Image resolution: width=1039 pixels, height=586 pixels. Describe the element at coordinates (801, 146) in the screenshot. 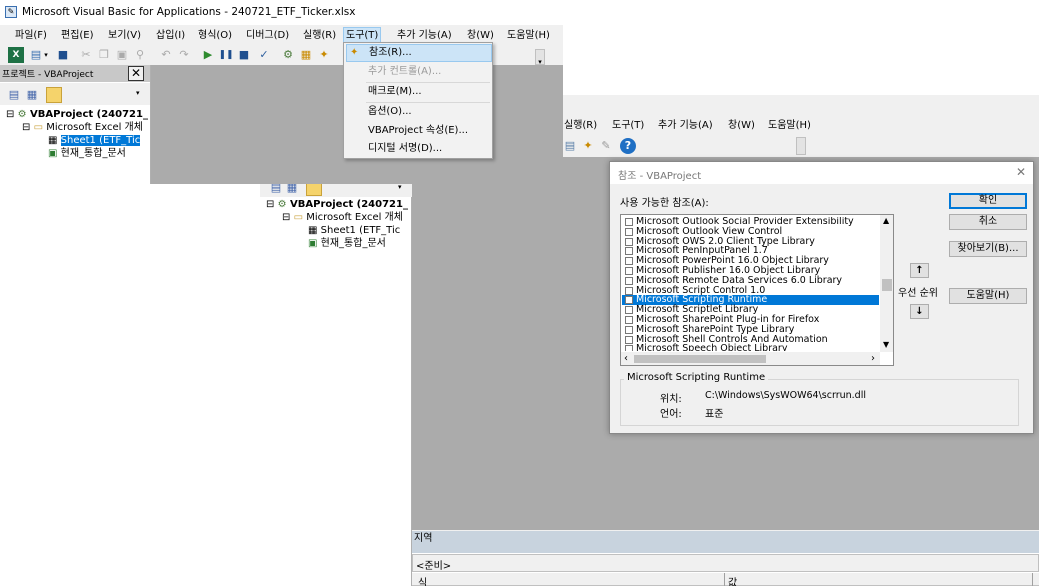

I see `toolbar-overflow` at that location.